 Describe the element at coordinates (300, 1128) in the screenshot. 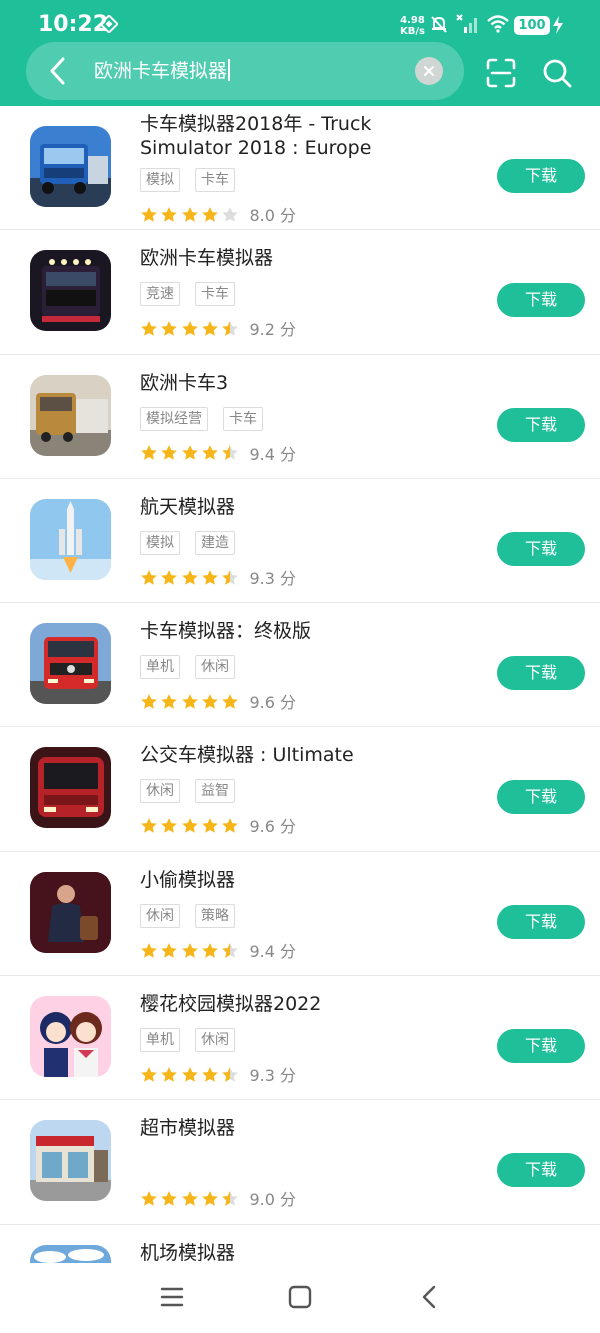

I see `app-title: 超市模拟器` at that location.